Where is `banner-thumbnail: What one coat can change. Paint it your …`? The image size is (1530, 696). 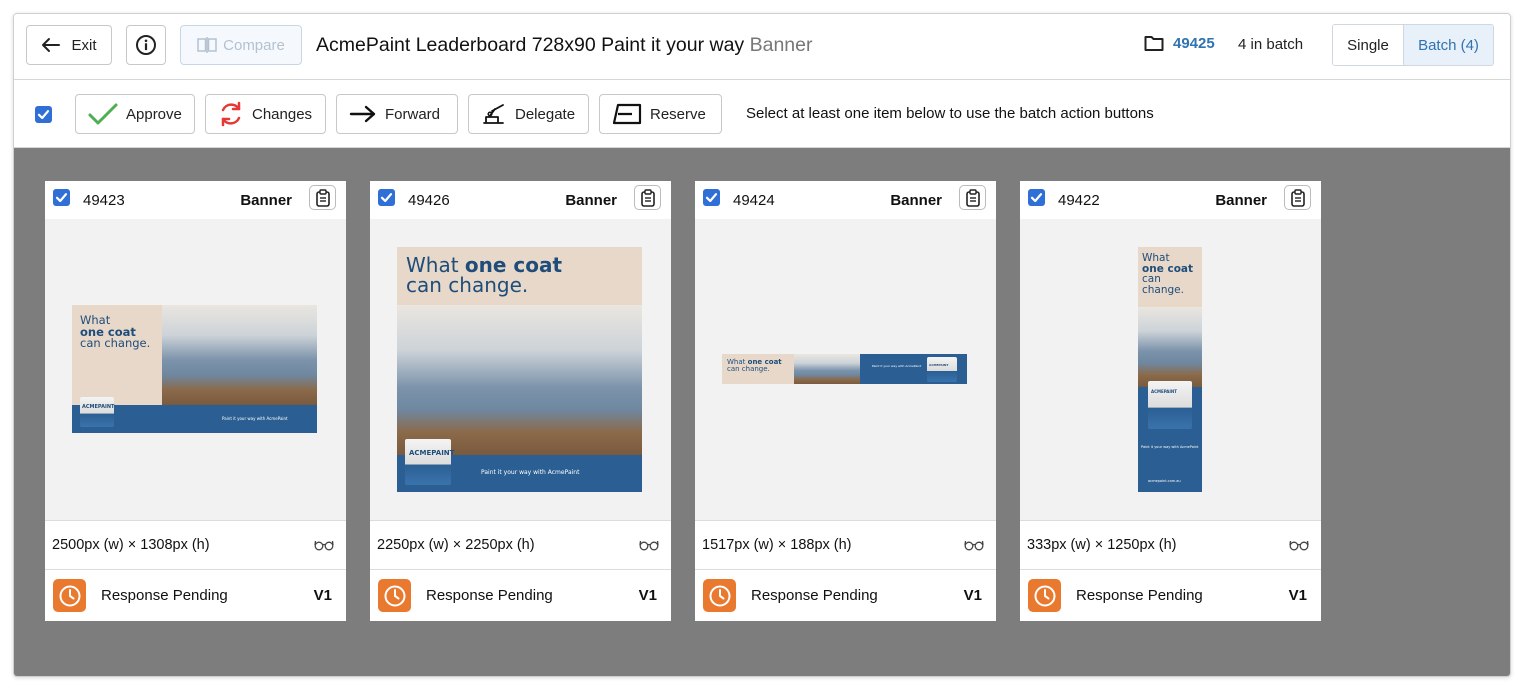 banner-thumbnail: What one coat can change. Paint it your … is located at coordinates (844, 369).